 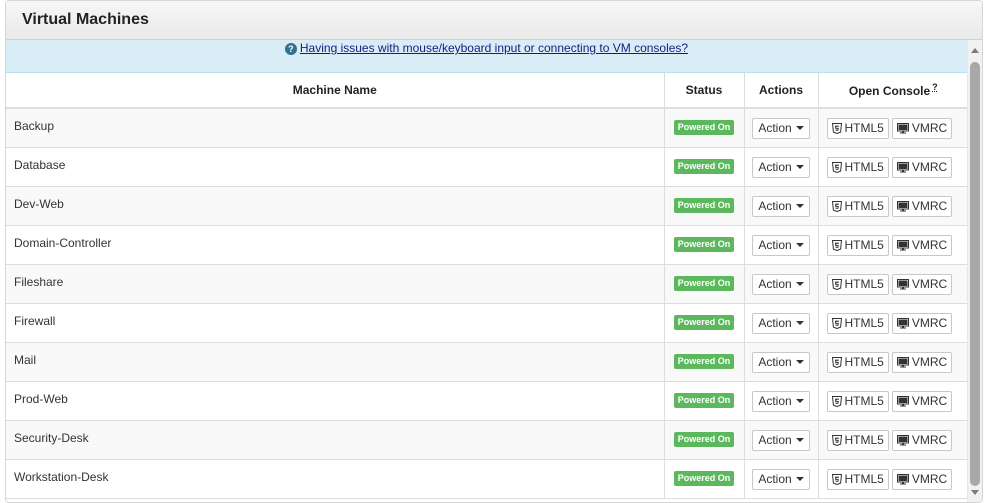 What do you see at coordinates (889, 91) in the screenshot?
I see `open-console-label: Open Console` at bounding box center [889, 91].